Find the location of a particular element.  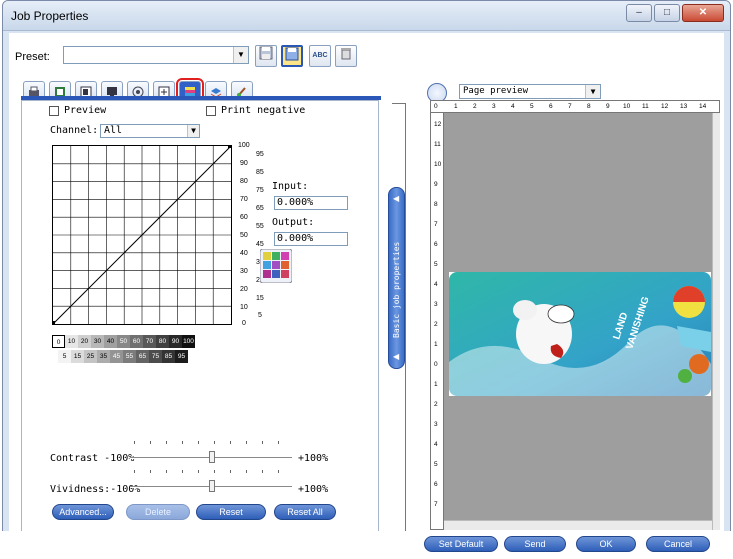

save-preset-button is located at coordinates (266, 56).